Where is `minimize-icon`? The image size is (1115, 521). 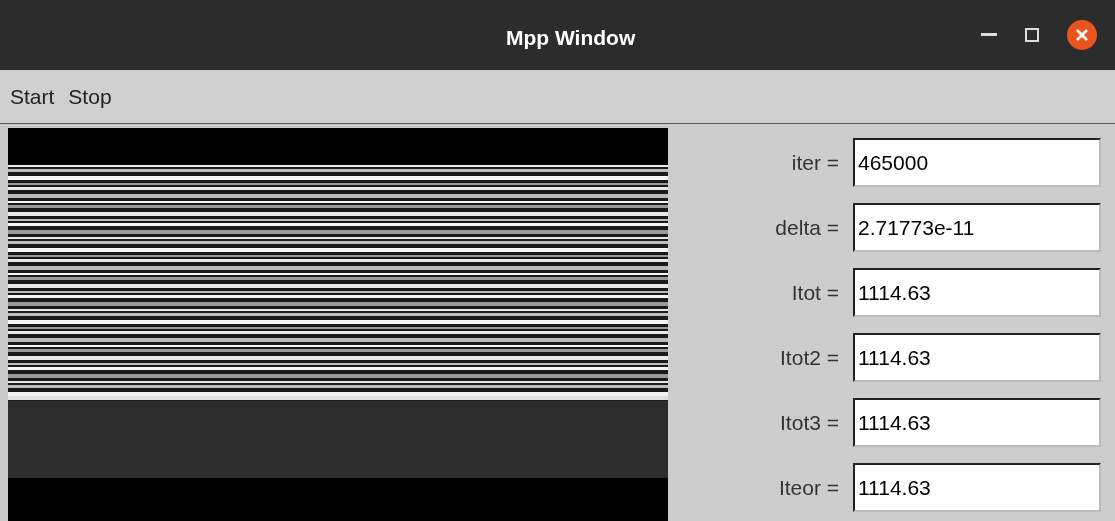
minimize-icon is located at coordinates (989, 35).